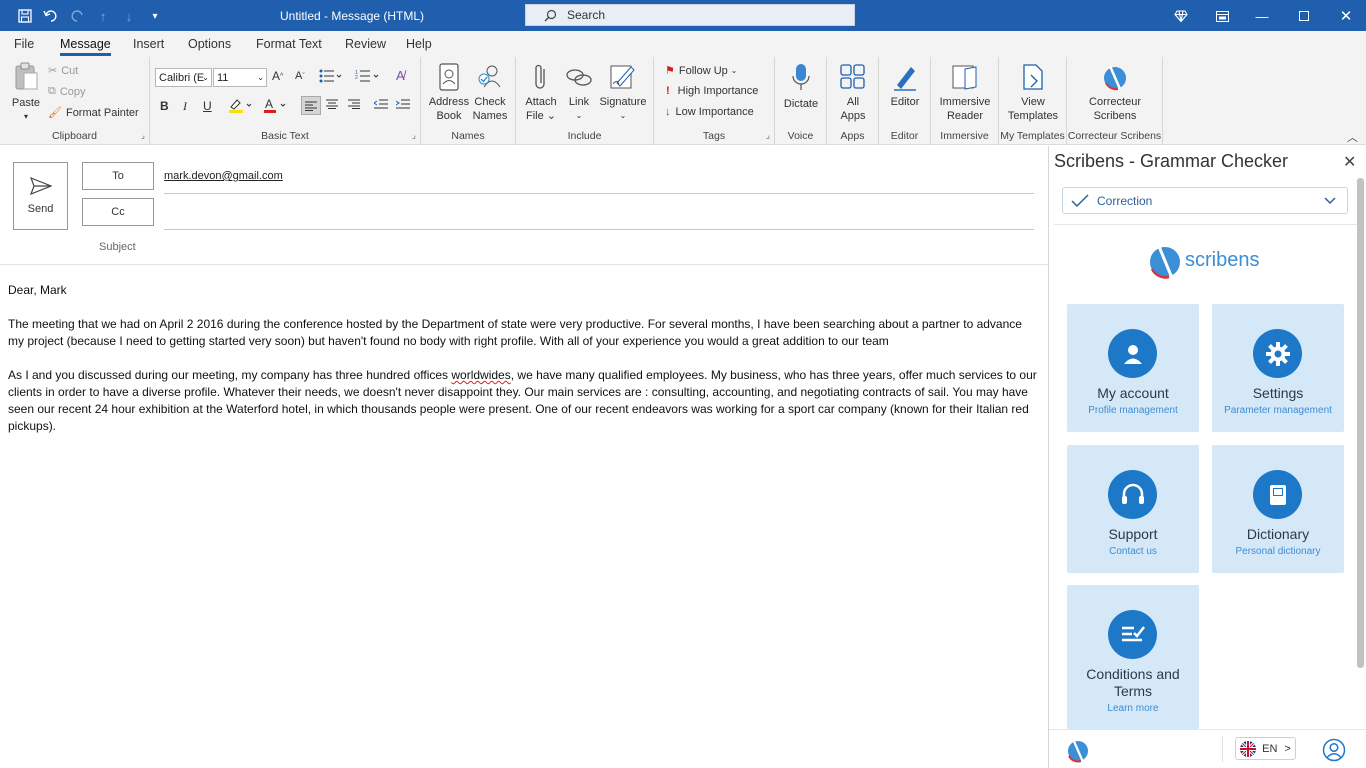  I want to click on editor-group-label: Editor, so click(904, 136).